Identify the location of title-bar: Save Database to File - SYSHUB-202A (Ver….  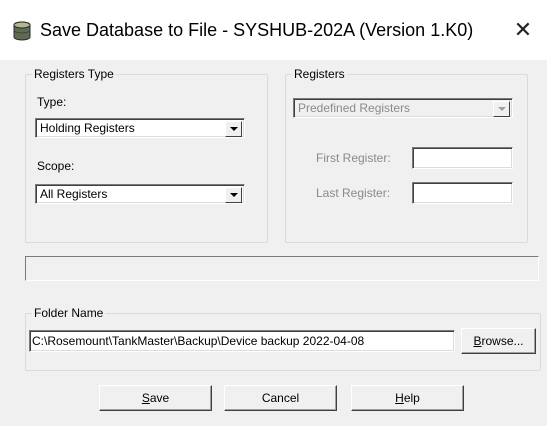
(273, 30).